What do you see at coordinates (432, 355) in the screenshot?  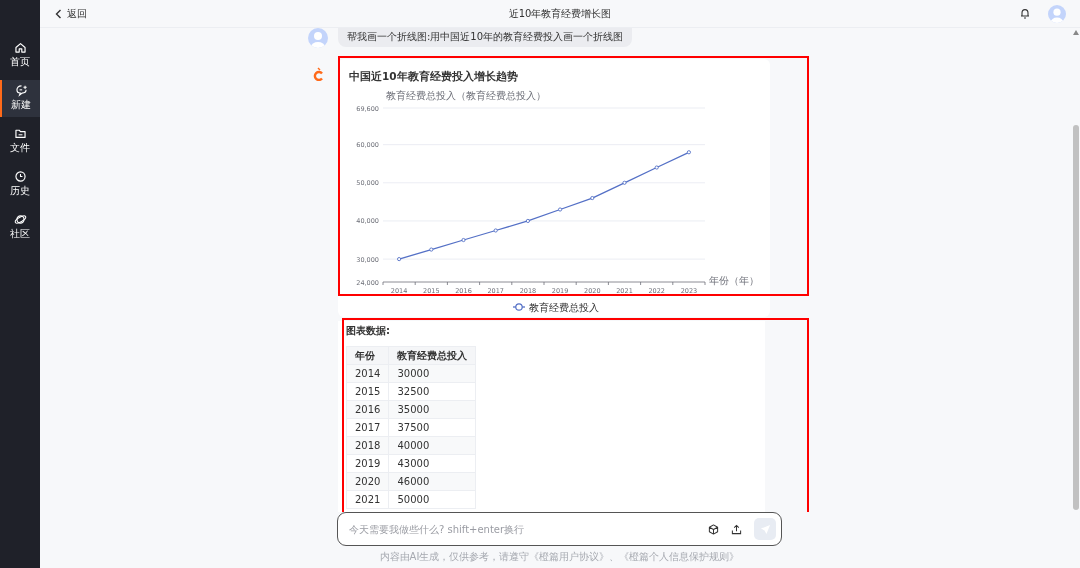 I see `column-header: 教育经费总投入` at bounding box center [432, 355].